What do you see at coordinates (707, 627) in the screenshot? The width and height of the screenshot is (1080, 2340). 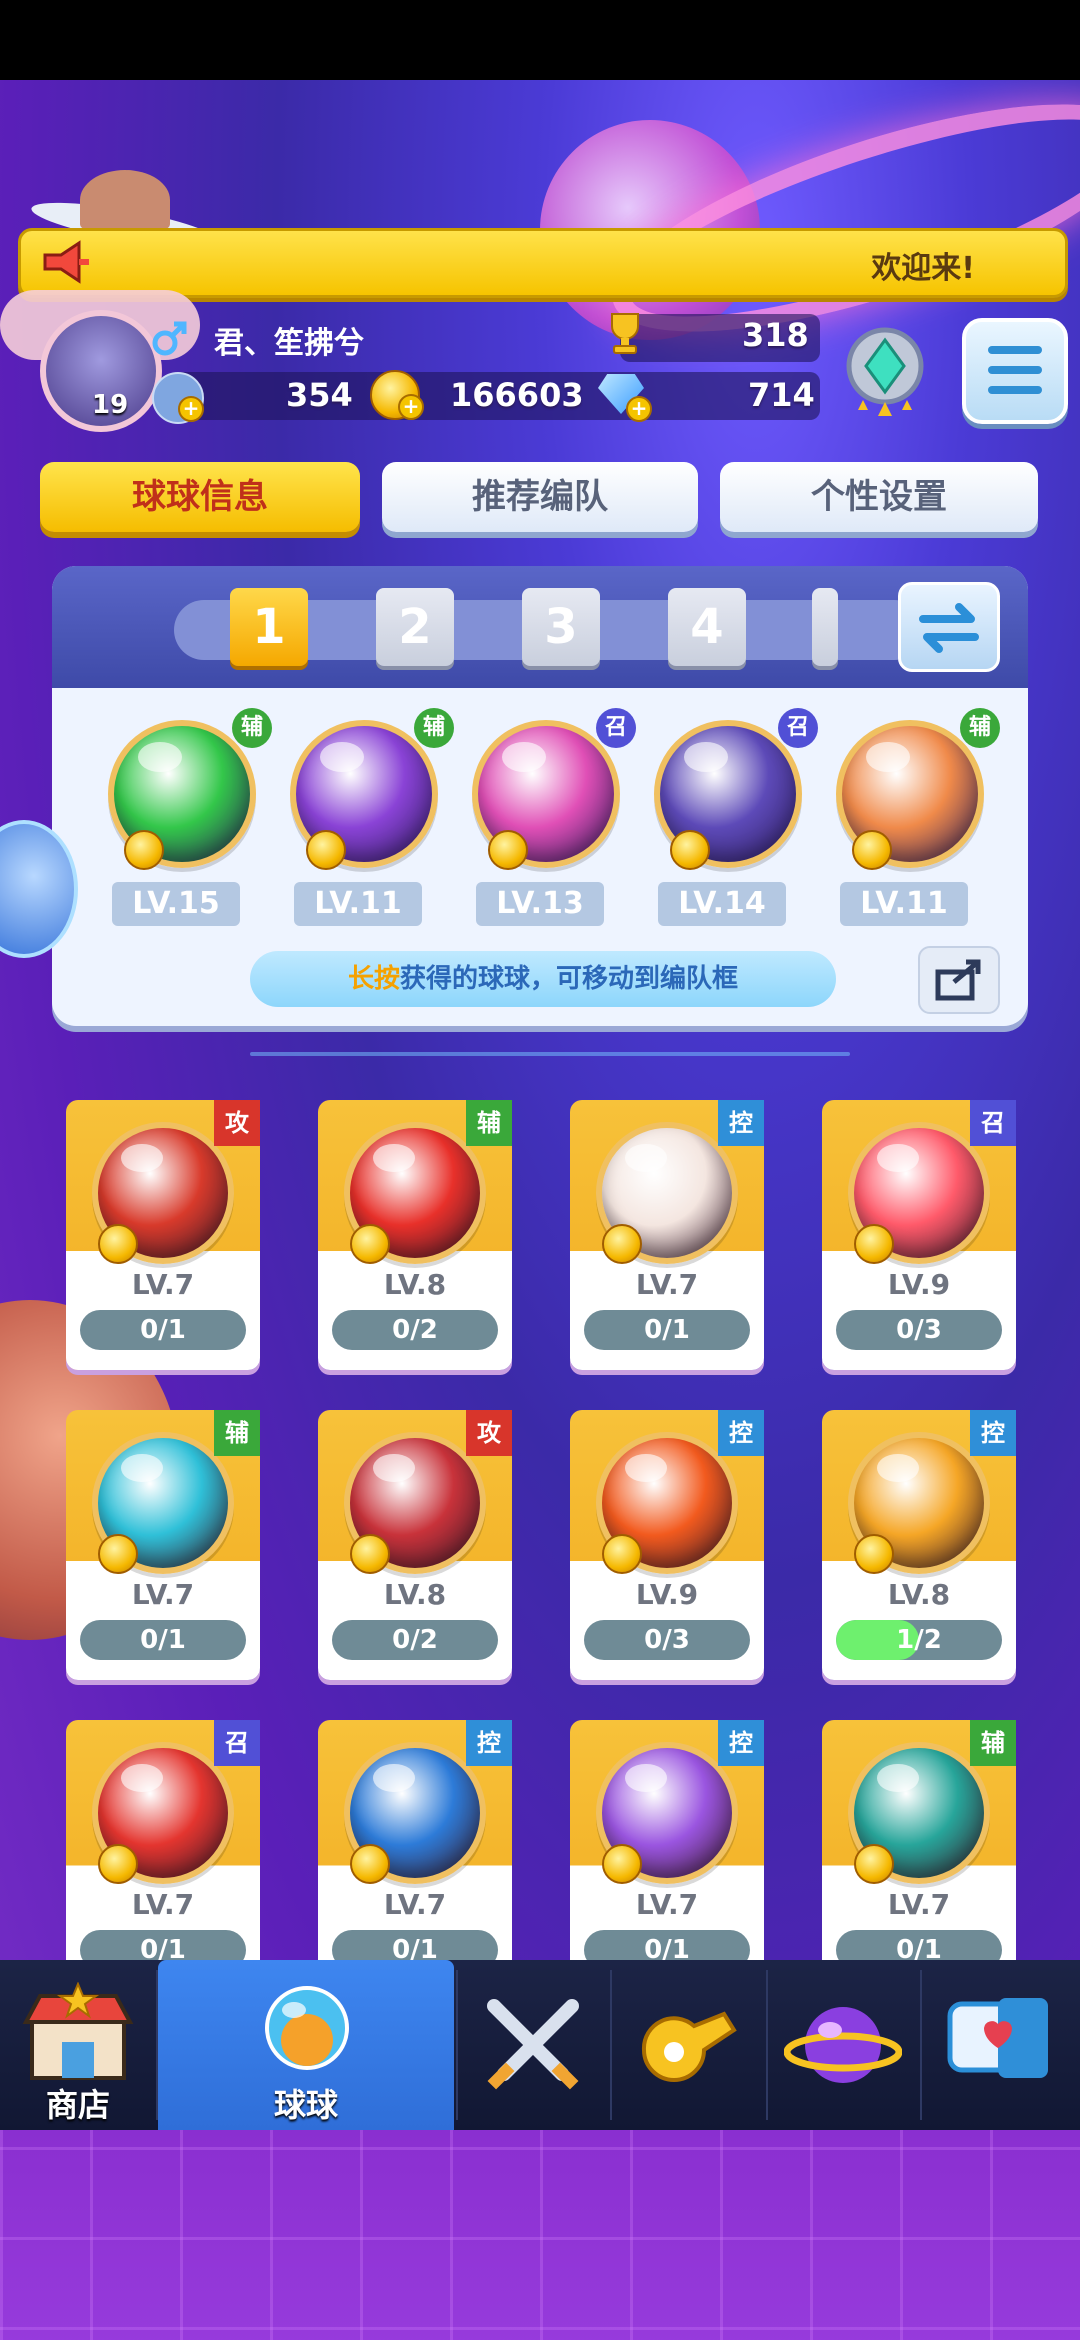 I see `team-slot-4: 4` at bounding box center [707, 627].